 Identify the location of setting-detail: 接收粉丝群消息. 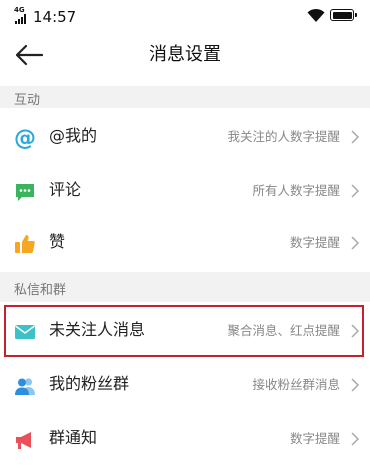
(296, 384).